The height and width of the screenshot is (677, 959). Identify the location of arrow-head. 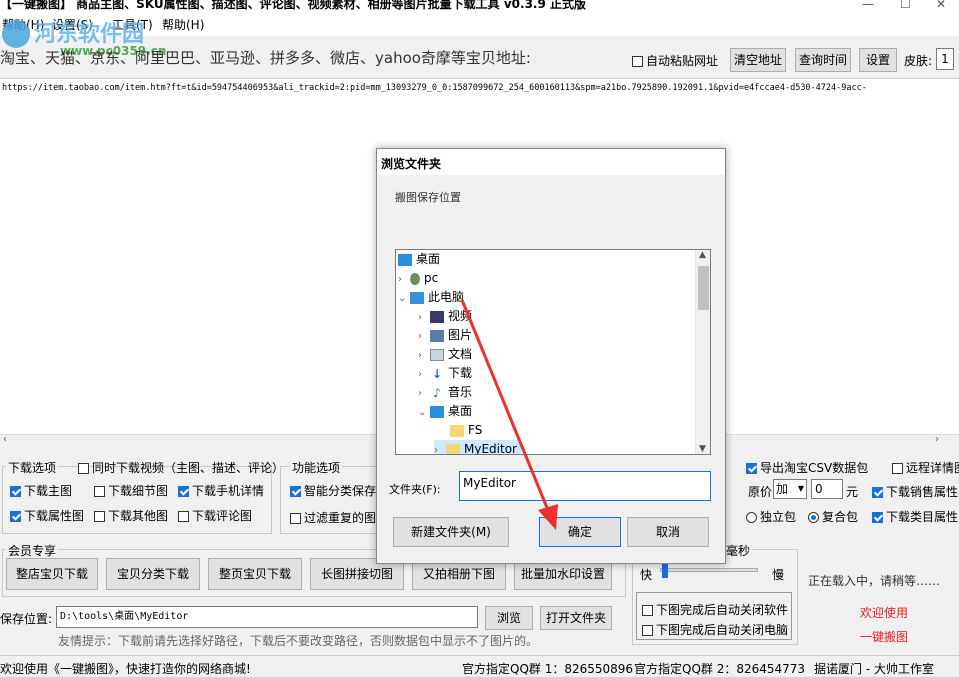
(548, 517).